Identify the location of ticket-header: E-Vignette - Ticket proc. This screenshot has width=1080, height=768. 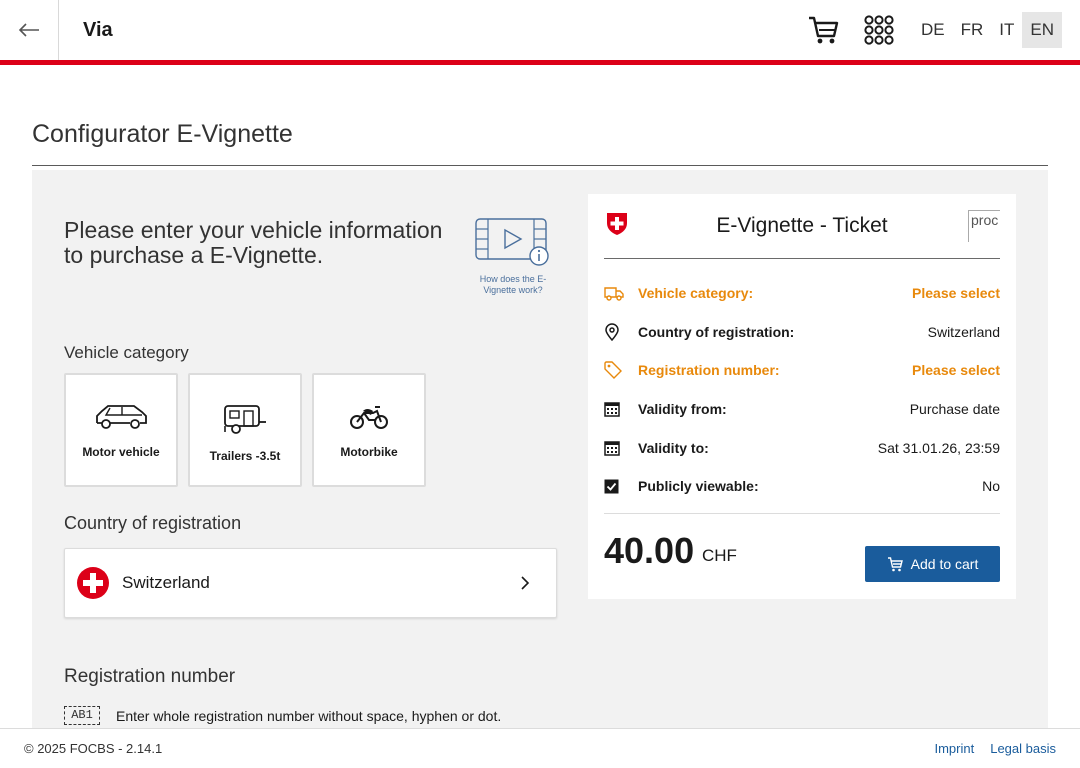
(802, 234).